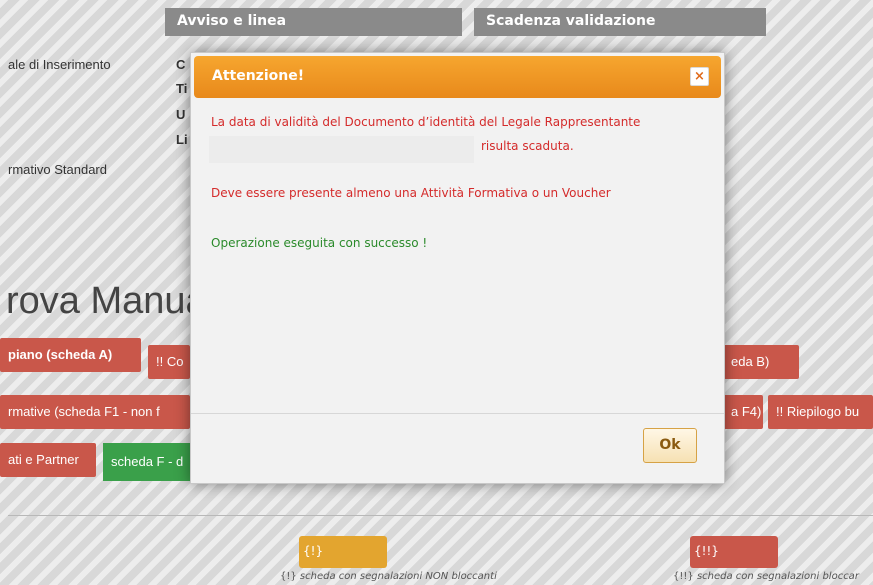  I want to click on legend-label-non-blocking: scheda con segnalazioni NON bloccanti, so click(398, 576).